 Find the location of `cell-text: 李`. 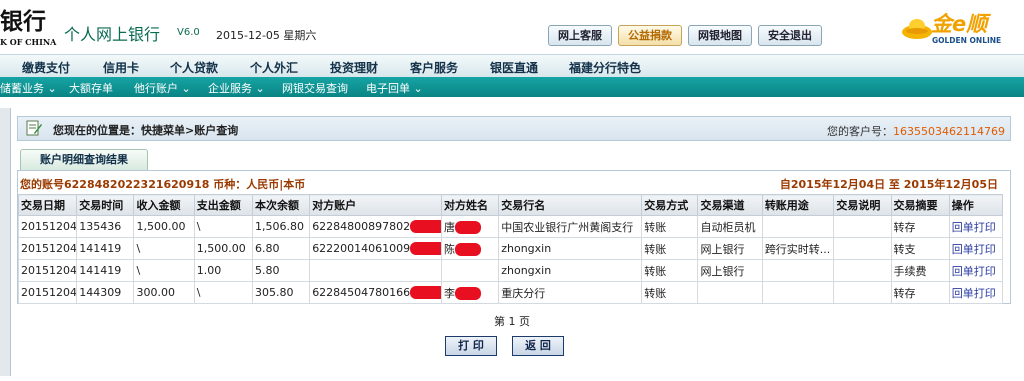

cell-text: 李 is located at coordinates (449, 293).